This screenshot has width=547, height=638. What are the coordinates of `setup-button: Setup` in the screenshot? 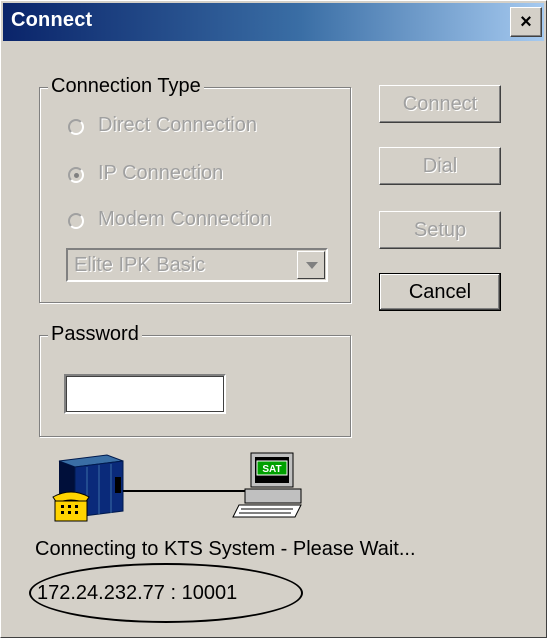 It's located at (440, 230).